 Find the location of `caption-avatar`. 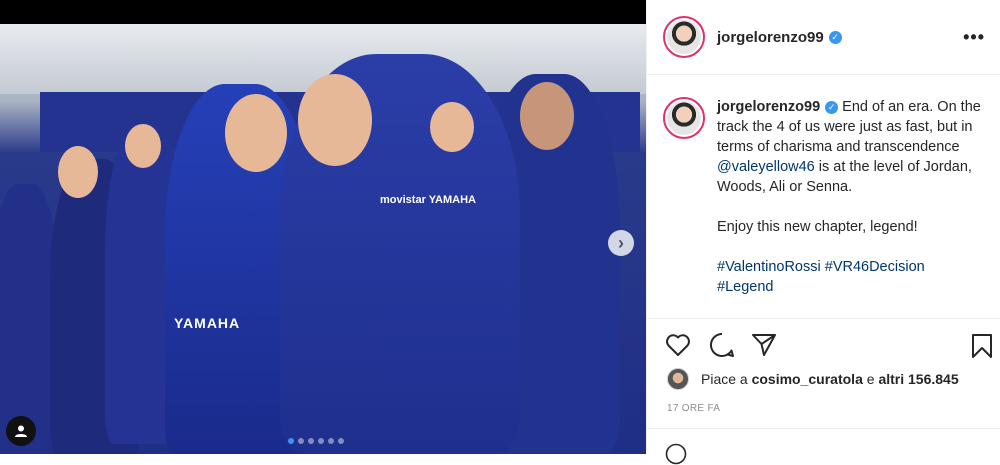

caption-avatar is located at coordinates (684, 118).